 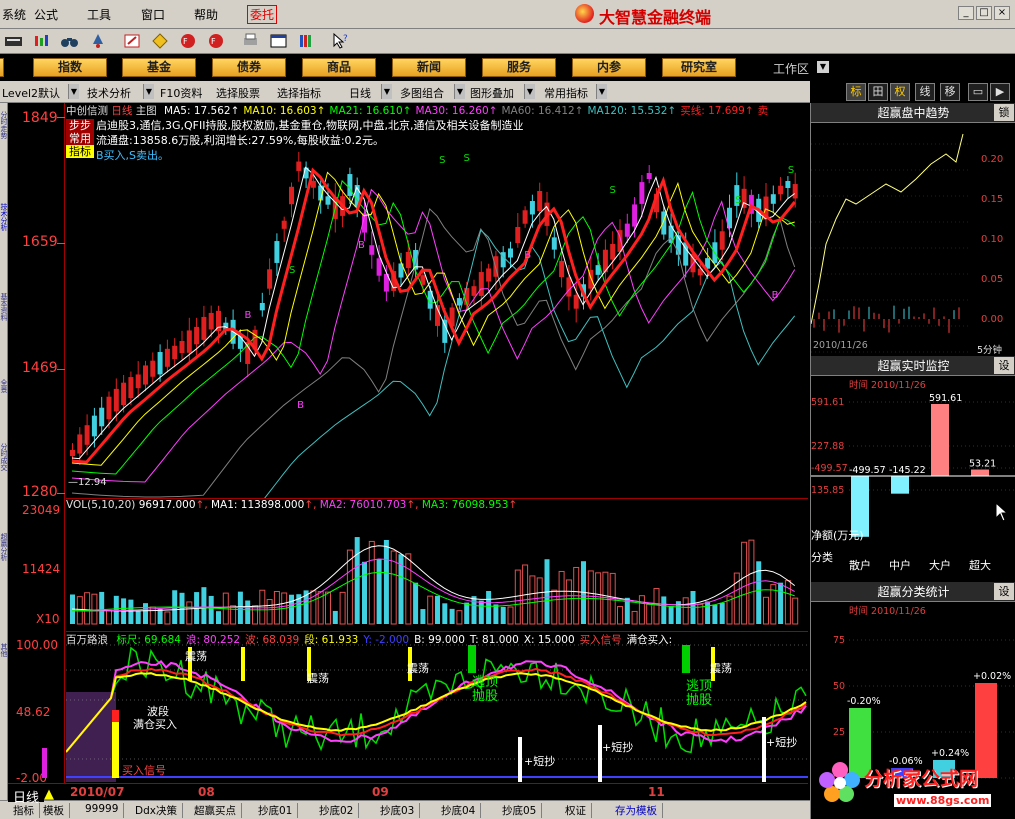 I want to click on select-indicator-button: 选择指标, so click(x=299, y=93).